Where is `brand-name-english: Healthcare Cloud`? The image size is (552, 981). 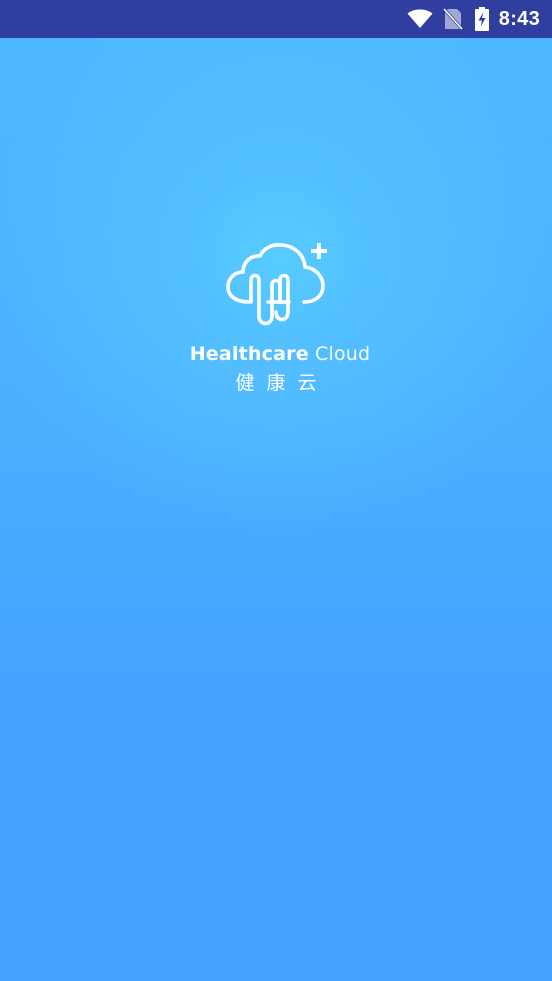 brand-name-english: Healthcare Cloud is located at coordinates (278, 354).